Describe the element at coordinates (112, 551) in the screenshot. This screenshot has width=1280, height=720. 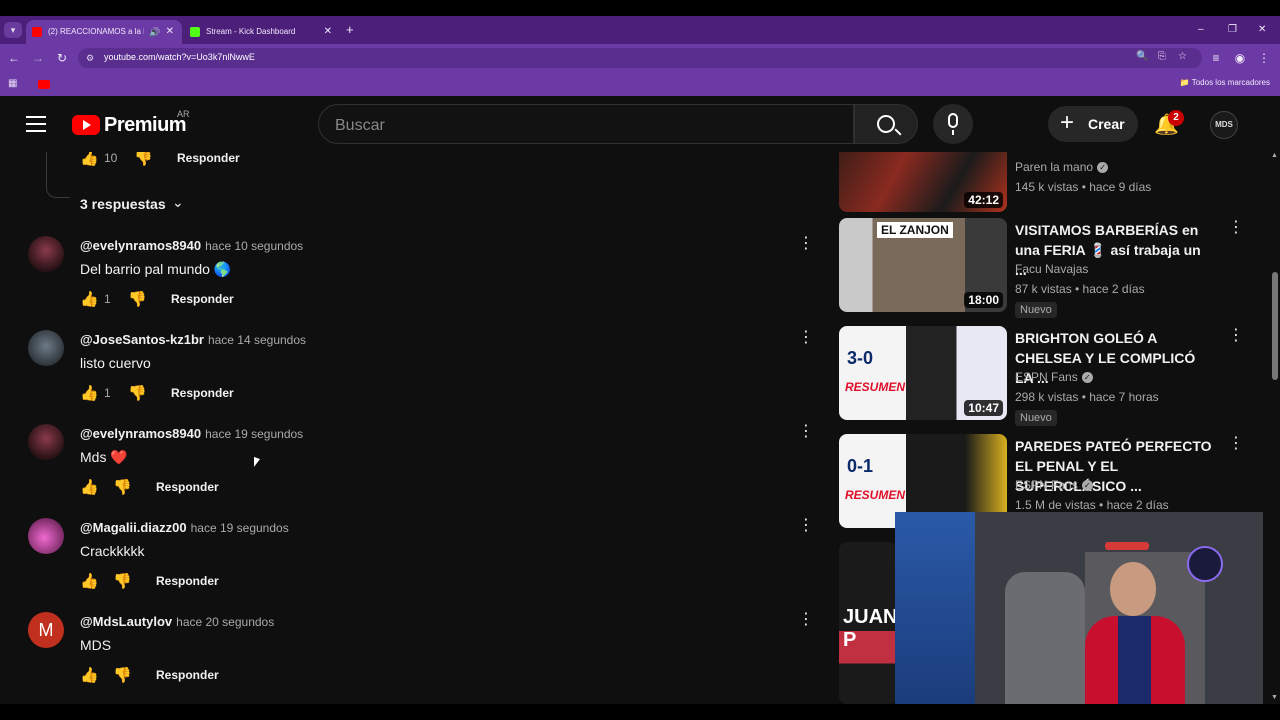
I see `comment-text: Crackkkkk` at that location.